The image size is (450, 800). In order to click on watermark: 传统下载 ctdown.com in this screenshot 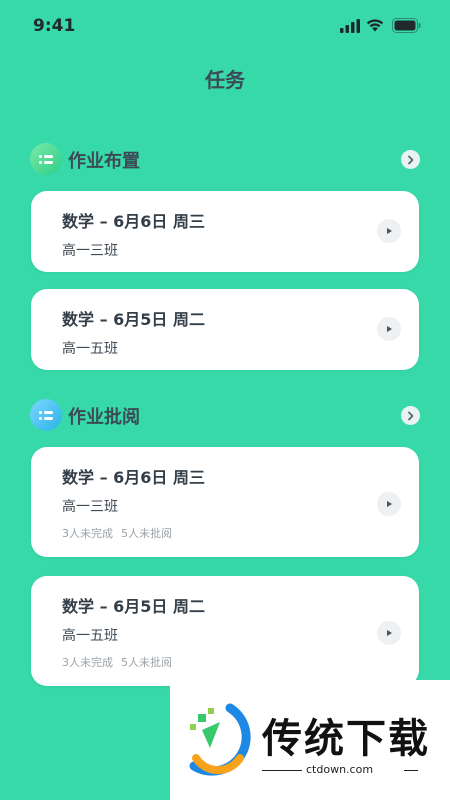, I will do `click(310, 740)`.